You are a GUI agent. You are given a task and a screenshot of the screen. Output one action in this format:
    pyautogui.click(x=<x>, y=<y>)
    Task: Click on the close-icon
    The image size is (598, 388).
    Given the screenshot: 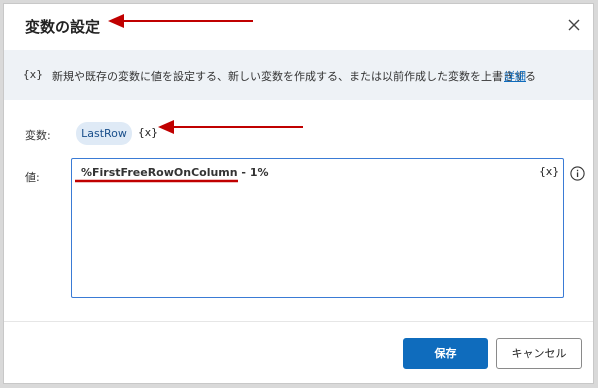 What is the action you would take?
    pyautogui.click(x=574, y=25)
    